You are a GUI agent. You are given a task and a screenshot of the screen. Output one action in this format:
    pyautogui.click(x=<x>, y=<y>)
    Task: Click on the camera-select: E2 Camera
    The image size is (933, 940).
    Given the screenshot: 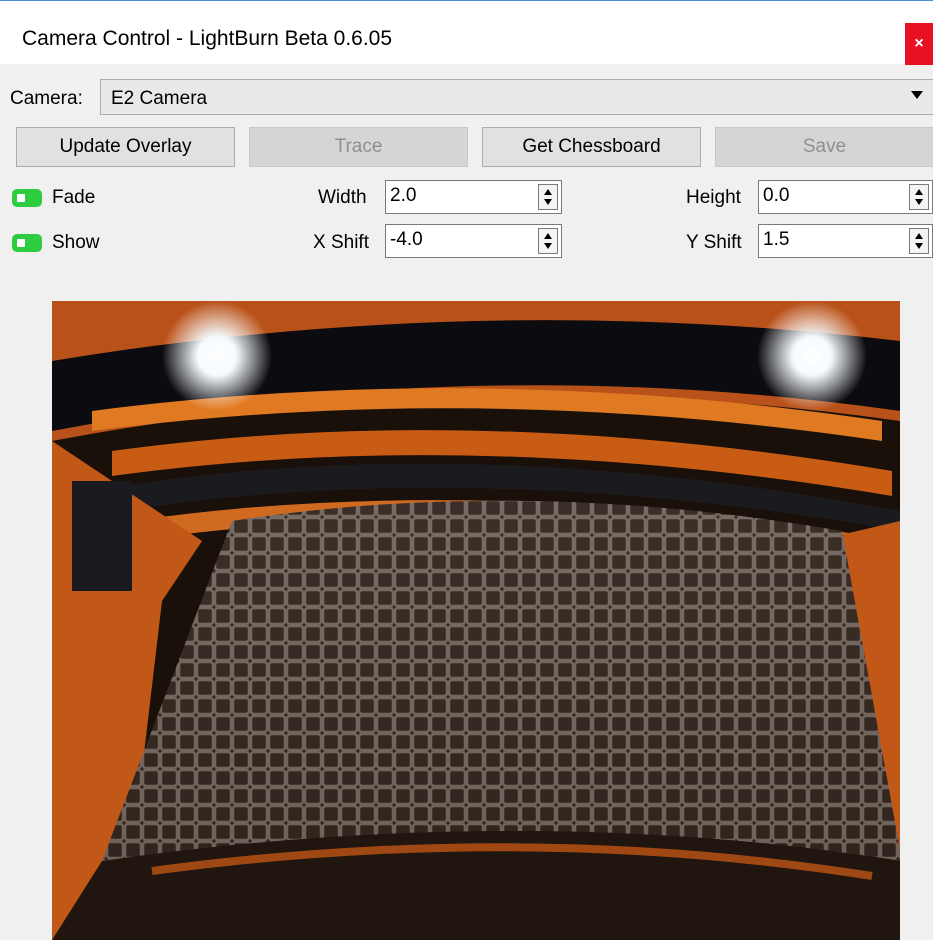 What is the action you would take?
    pyautogui.click(x=516, y=97)
    